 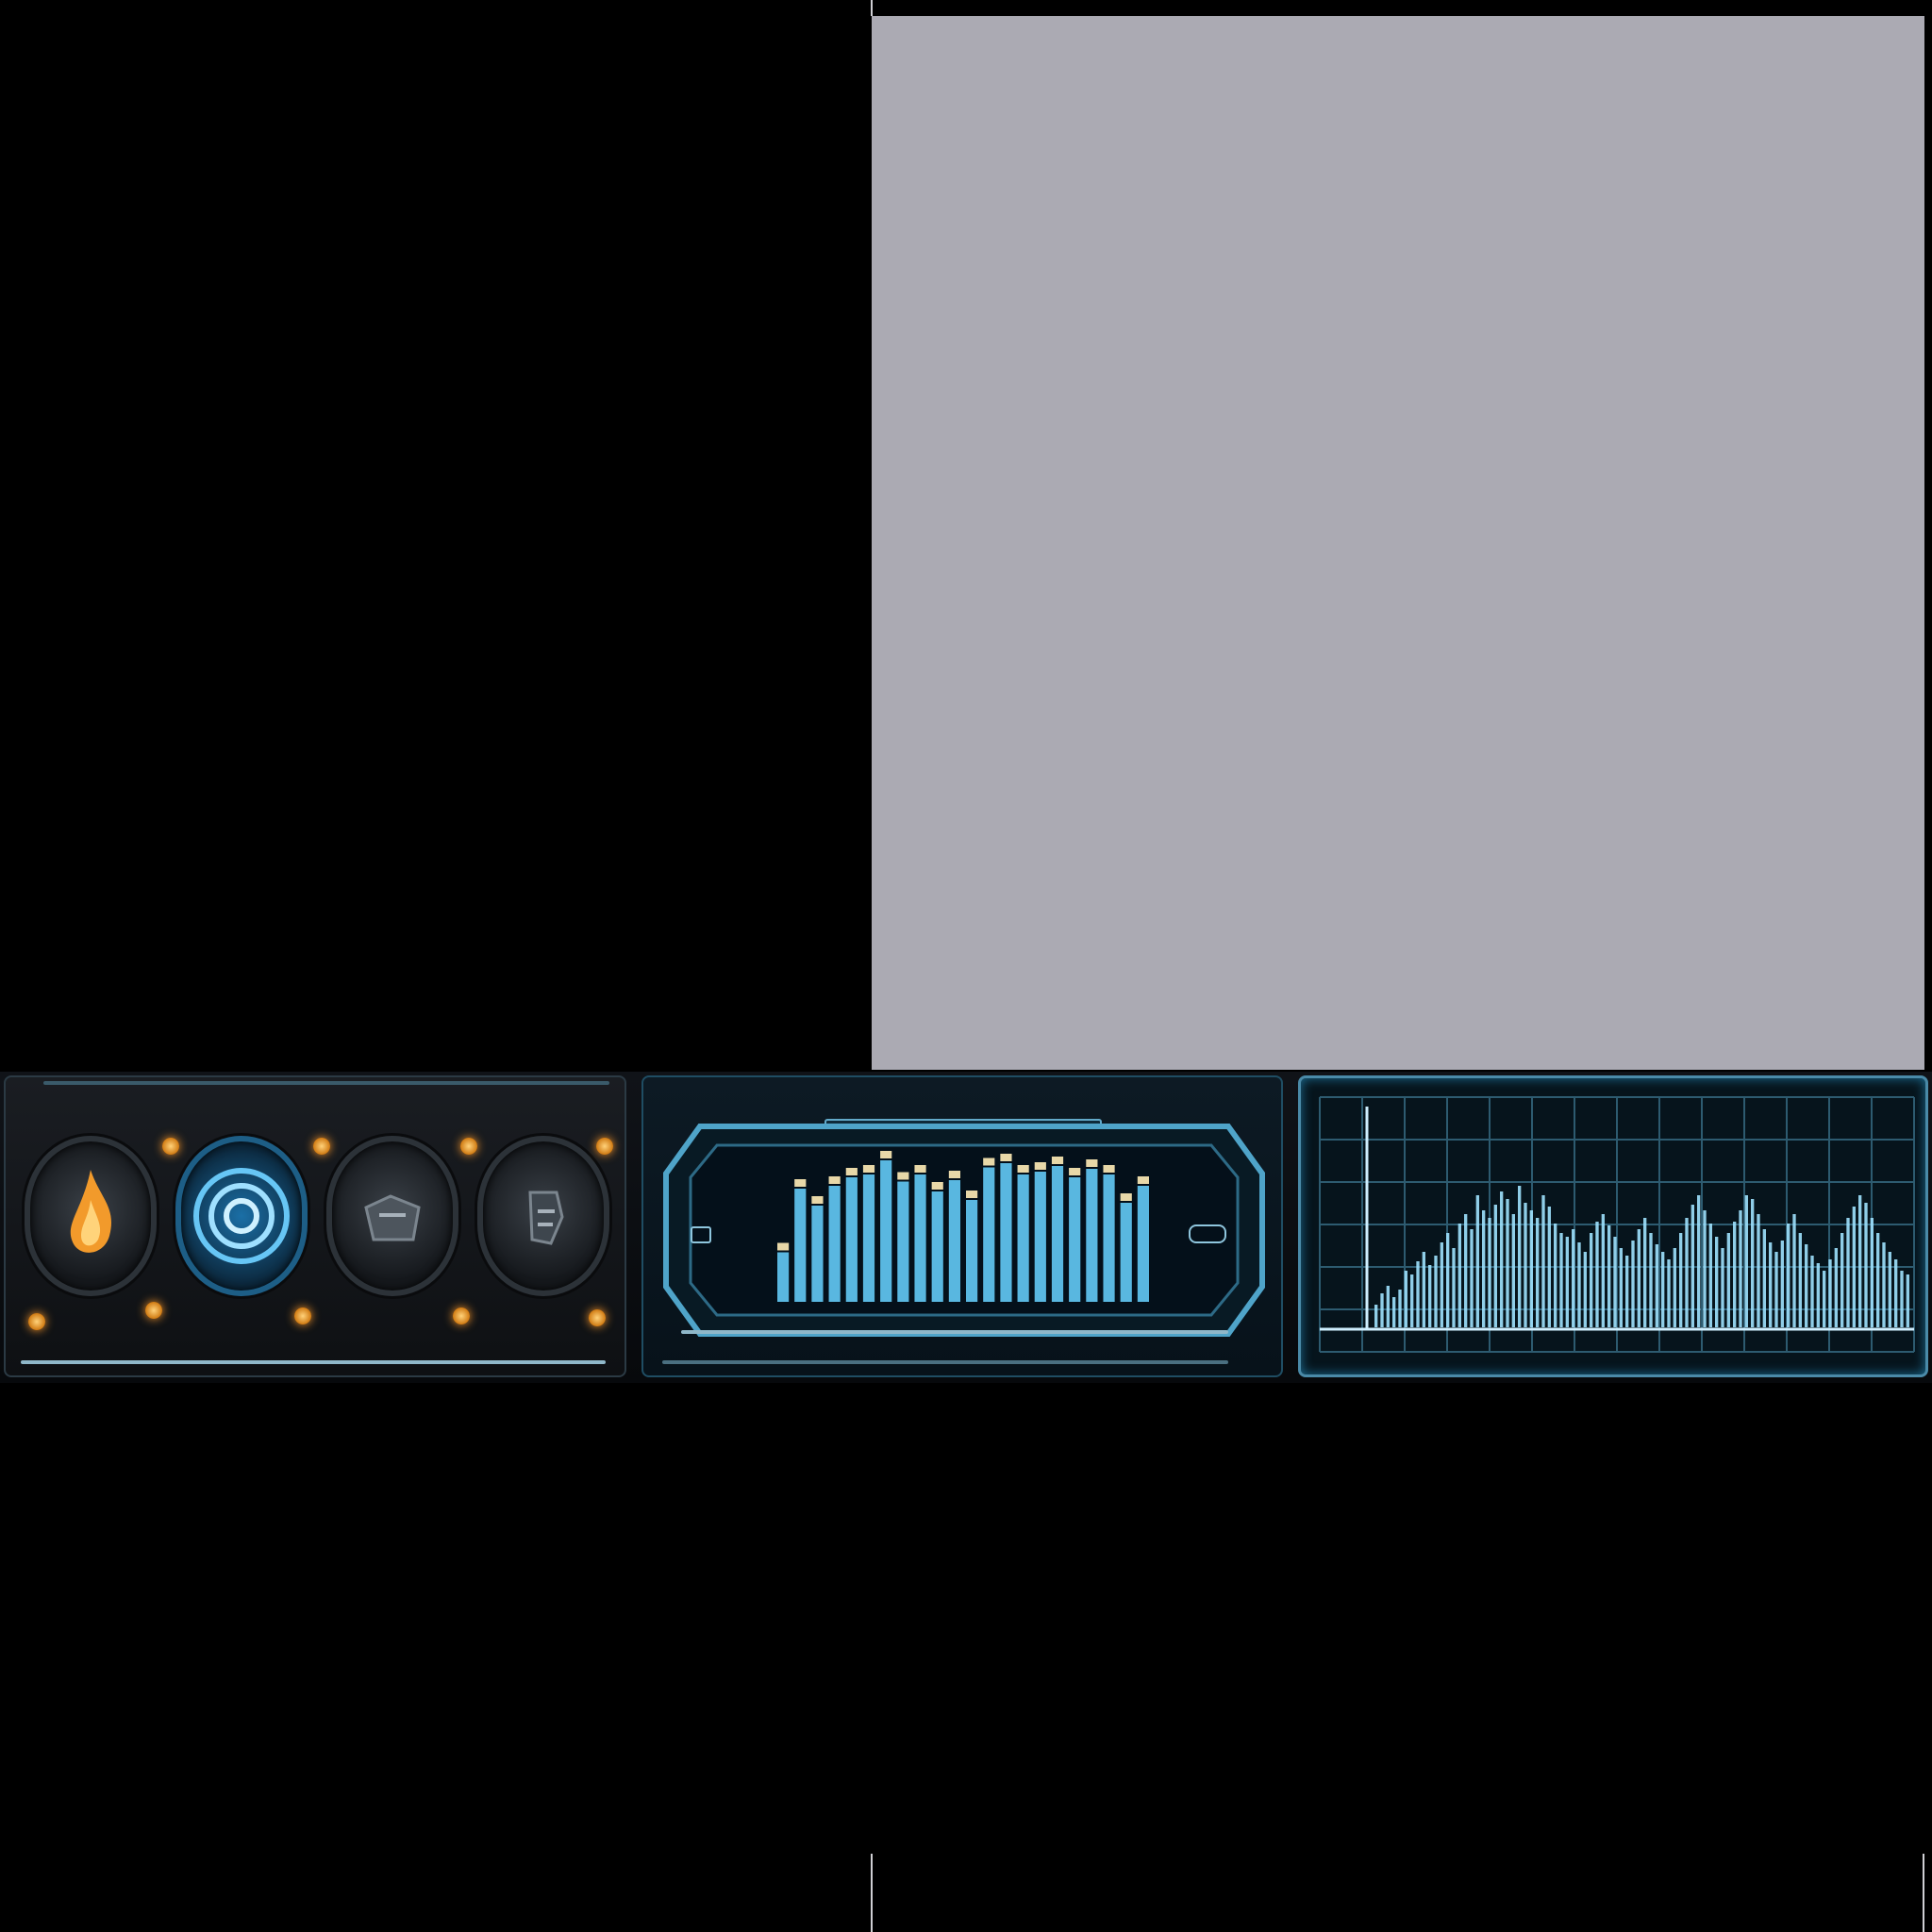 What do you see at coordinates (701, 1234) in the screenshot?
I see `equalizer-left-knob` at bounding box center [701, 1234].